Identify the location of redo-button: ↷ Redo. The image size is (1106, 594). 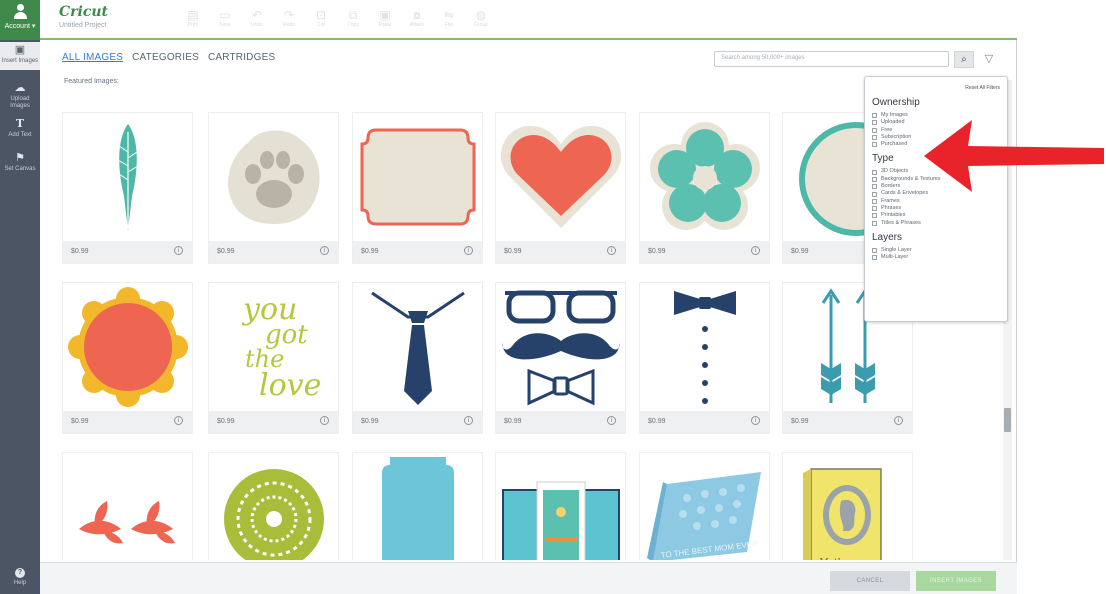
(289, 18).